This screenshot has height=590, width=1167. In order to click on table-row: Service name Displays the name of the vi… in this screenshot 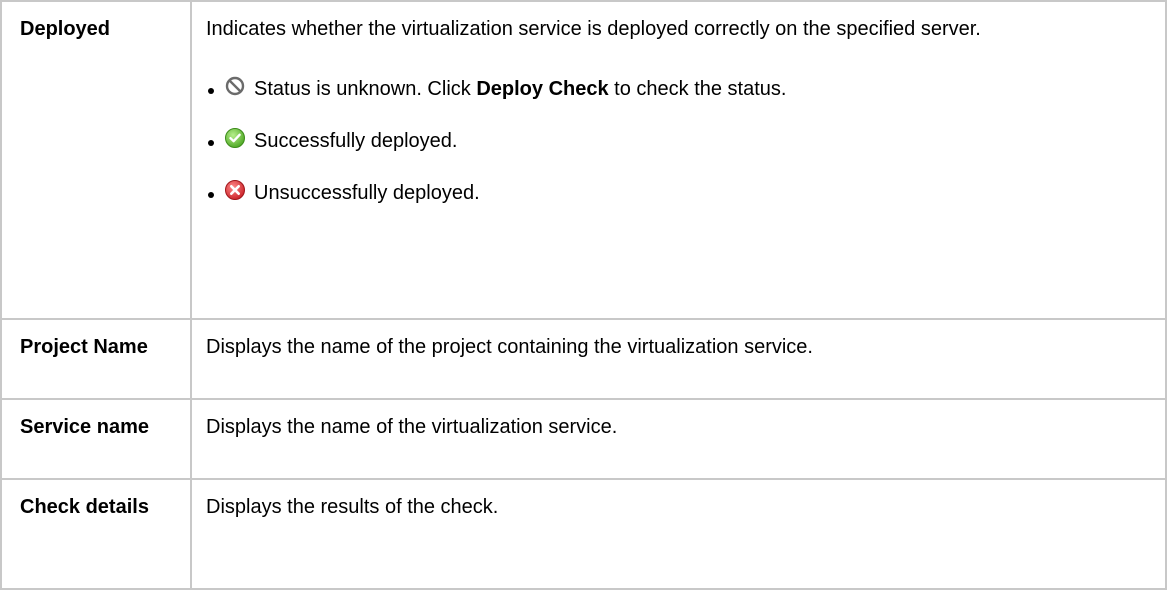, I will do `click(583, 439)`.